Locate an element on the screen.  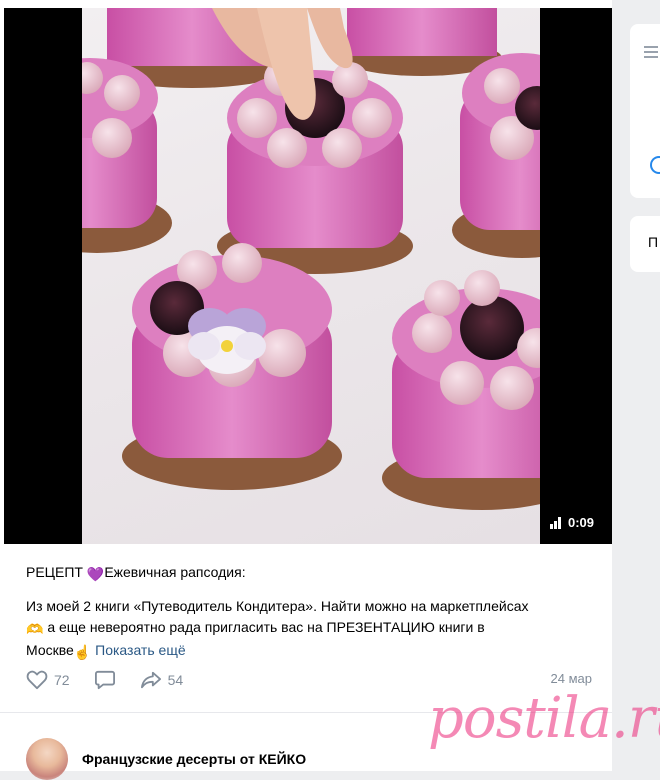
video-duration: 0:09 is located at coordinates (571, 522).